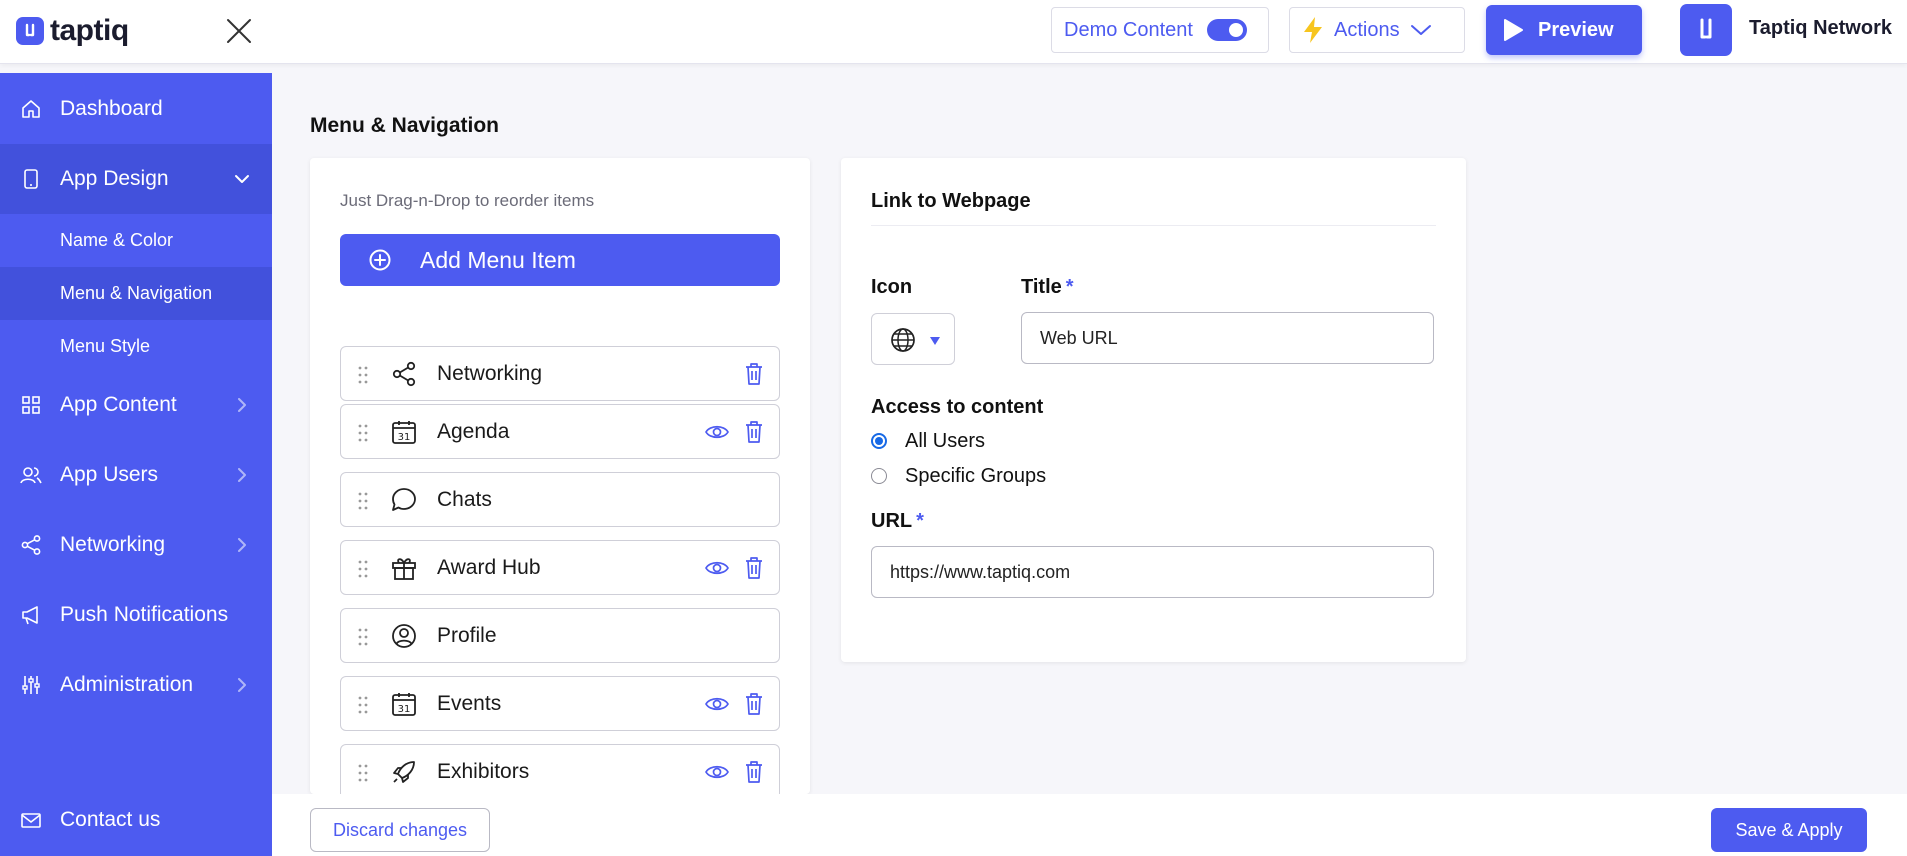  What do you see at coordinates (109, 474) in the screenshot?
I see `sidebar-item-label: App Users` at bounding box center [109, 474].